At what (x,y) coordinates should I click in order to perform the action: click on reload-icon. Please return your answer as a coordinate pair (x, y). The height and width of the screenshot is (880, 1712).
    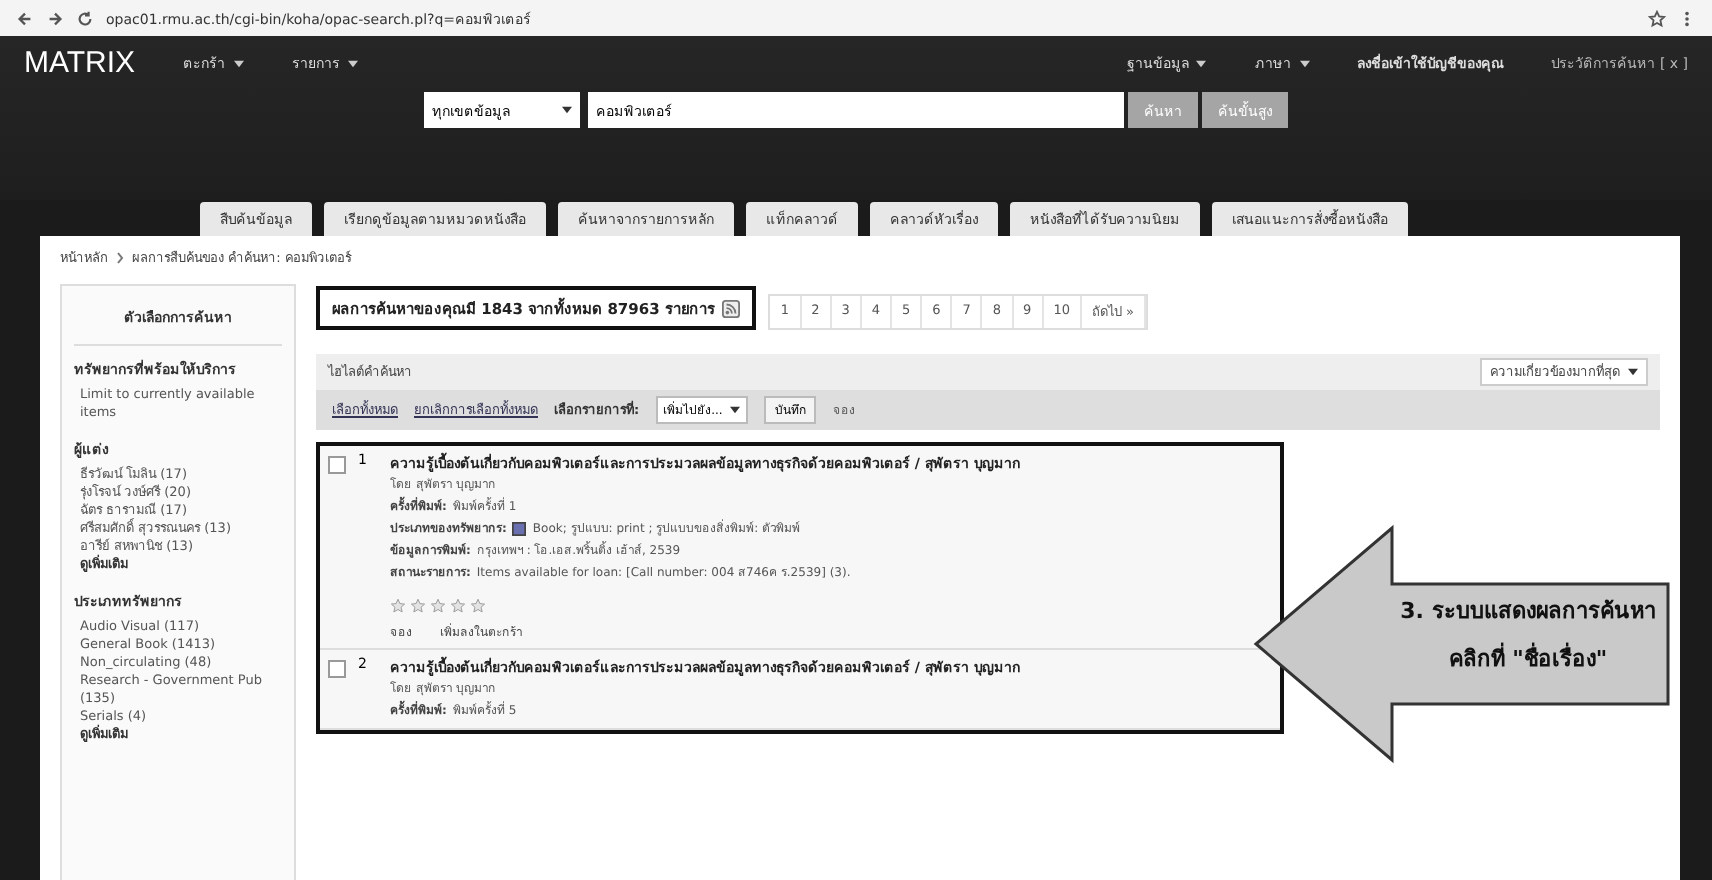
    Looking at the image, I should click on (85, 18).